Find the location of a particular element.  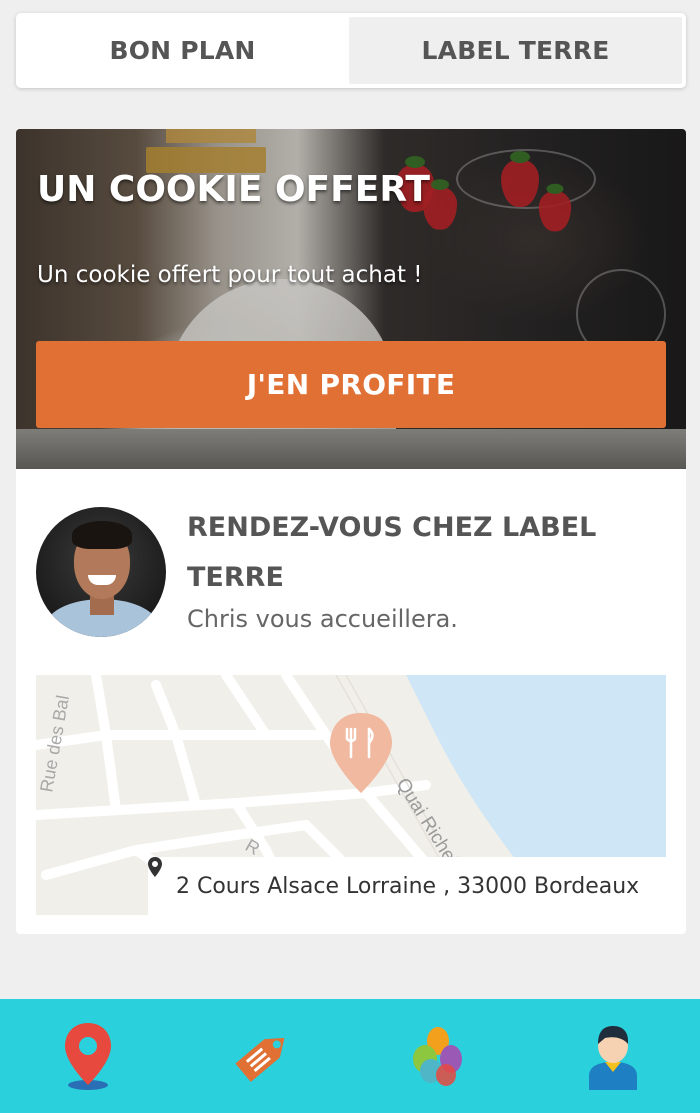

address-bar: 2 Cours Alsace Lorraine , 33000 Bordeaux is located at coordinates (407, 886).